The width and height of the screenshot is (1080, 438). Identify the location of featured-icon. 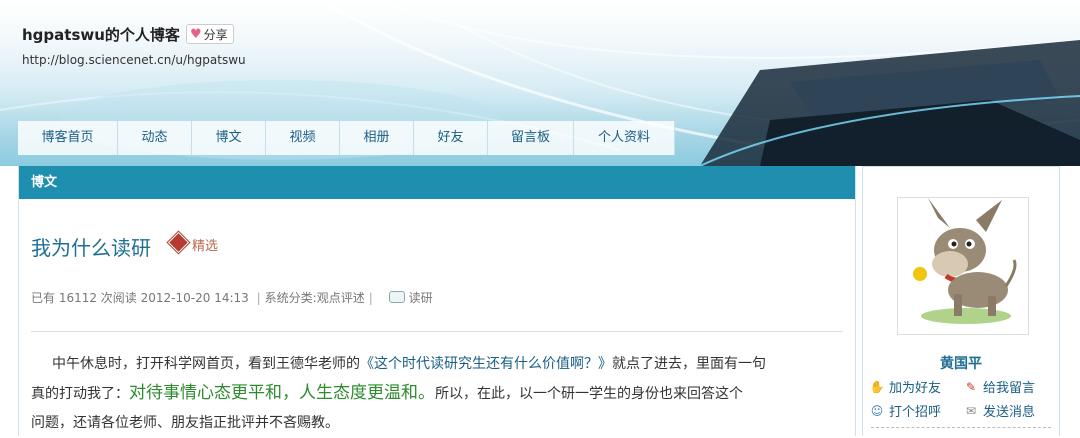
(178, 242).